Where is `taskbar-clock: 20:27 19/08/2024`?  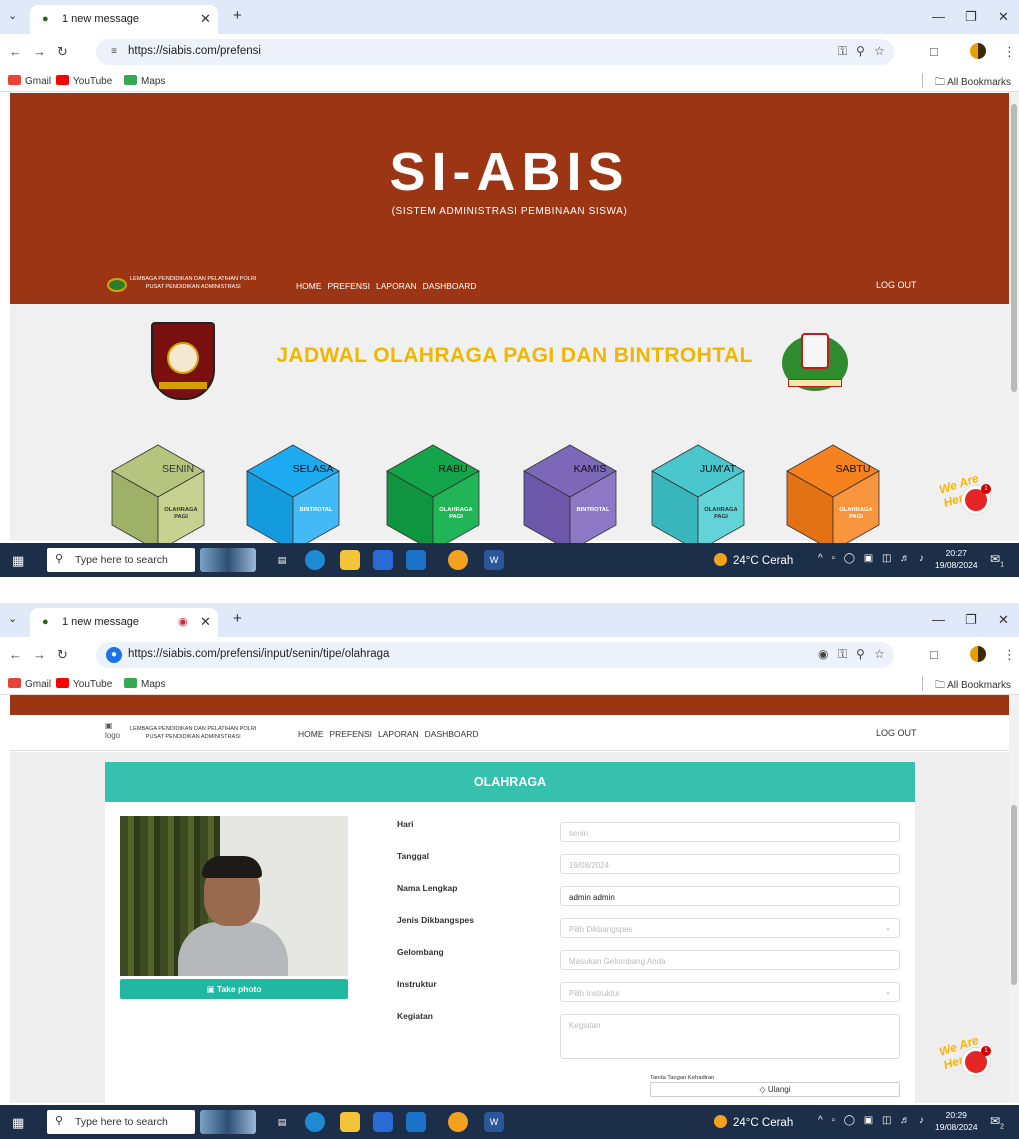 taskbar-clock: 20:27 19/08/2024 is located at coordinates (956, 559).